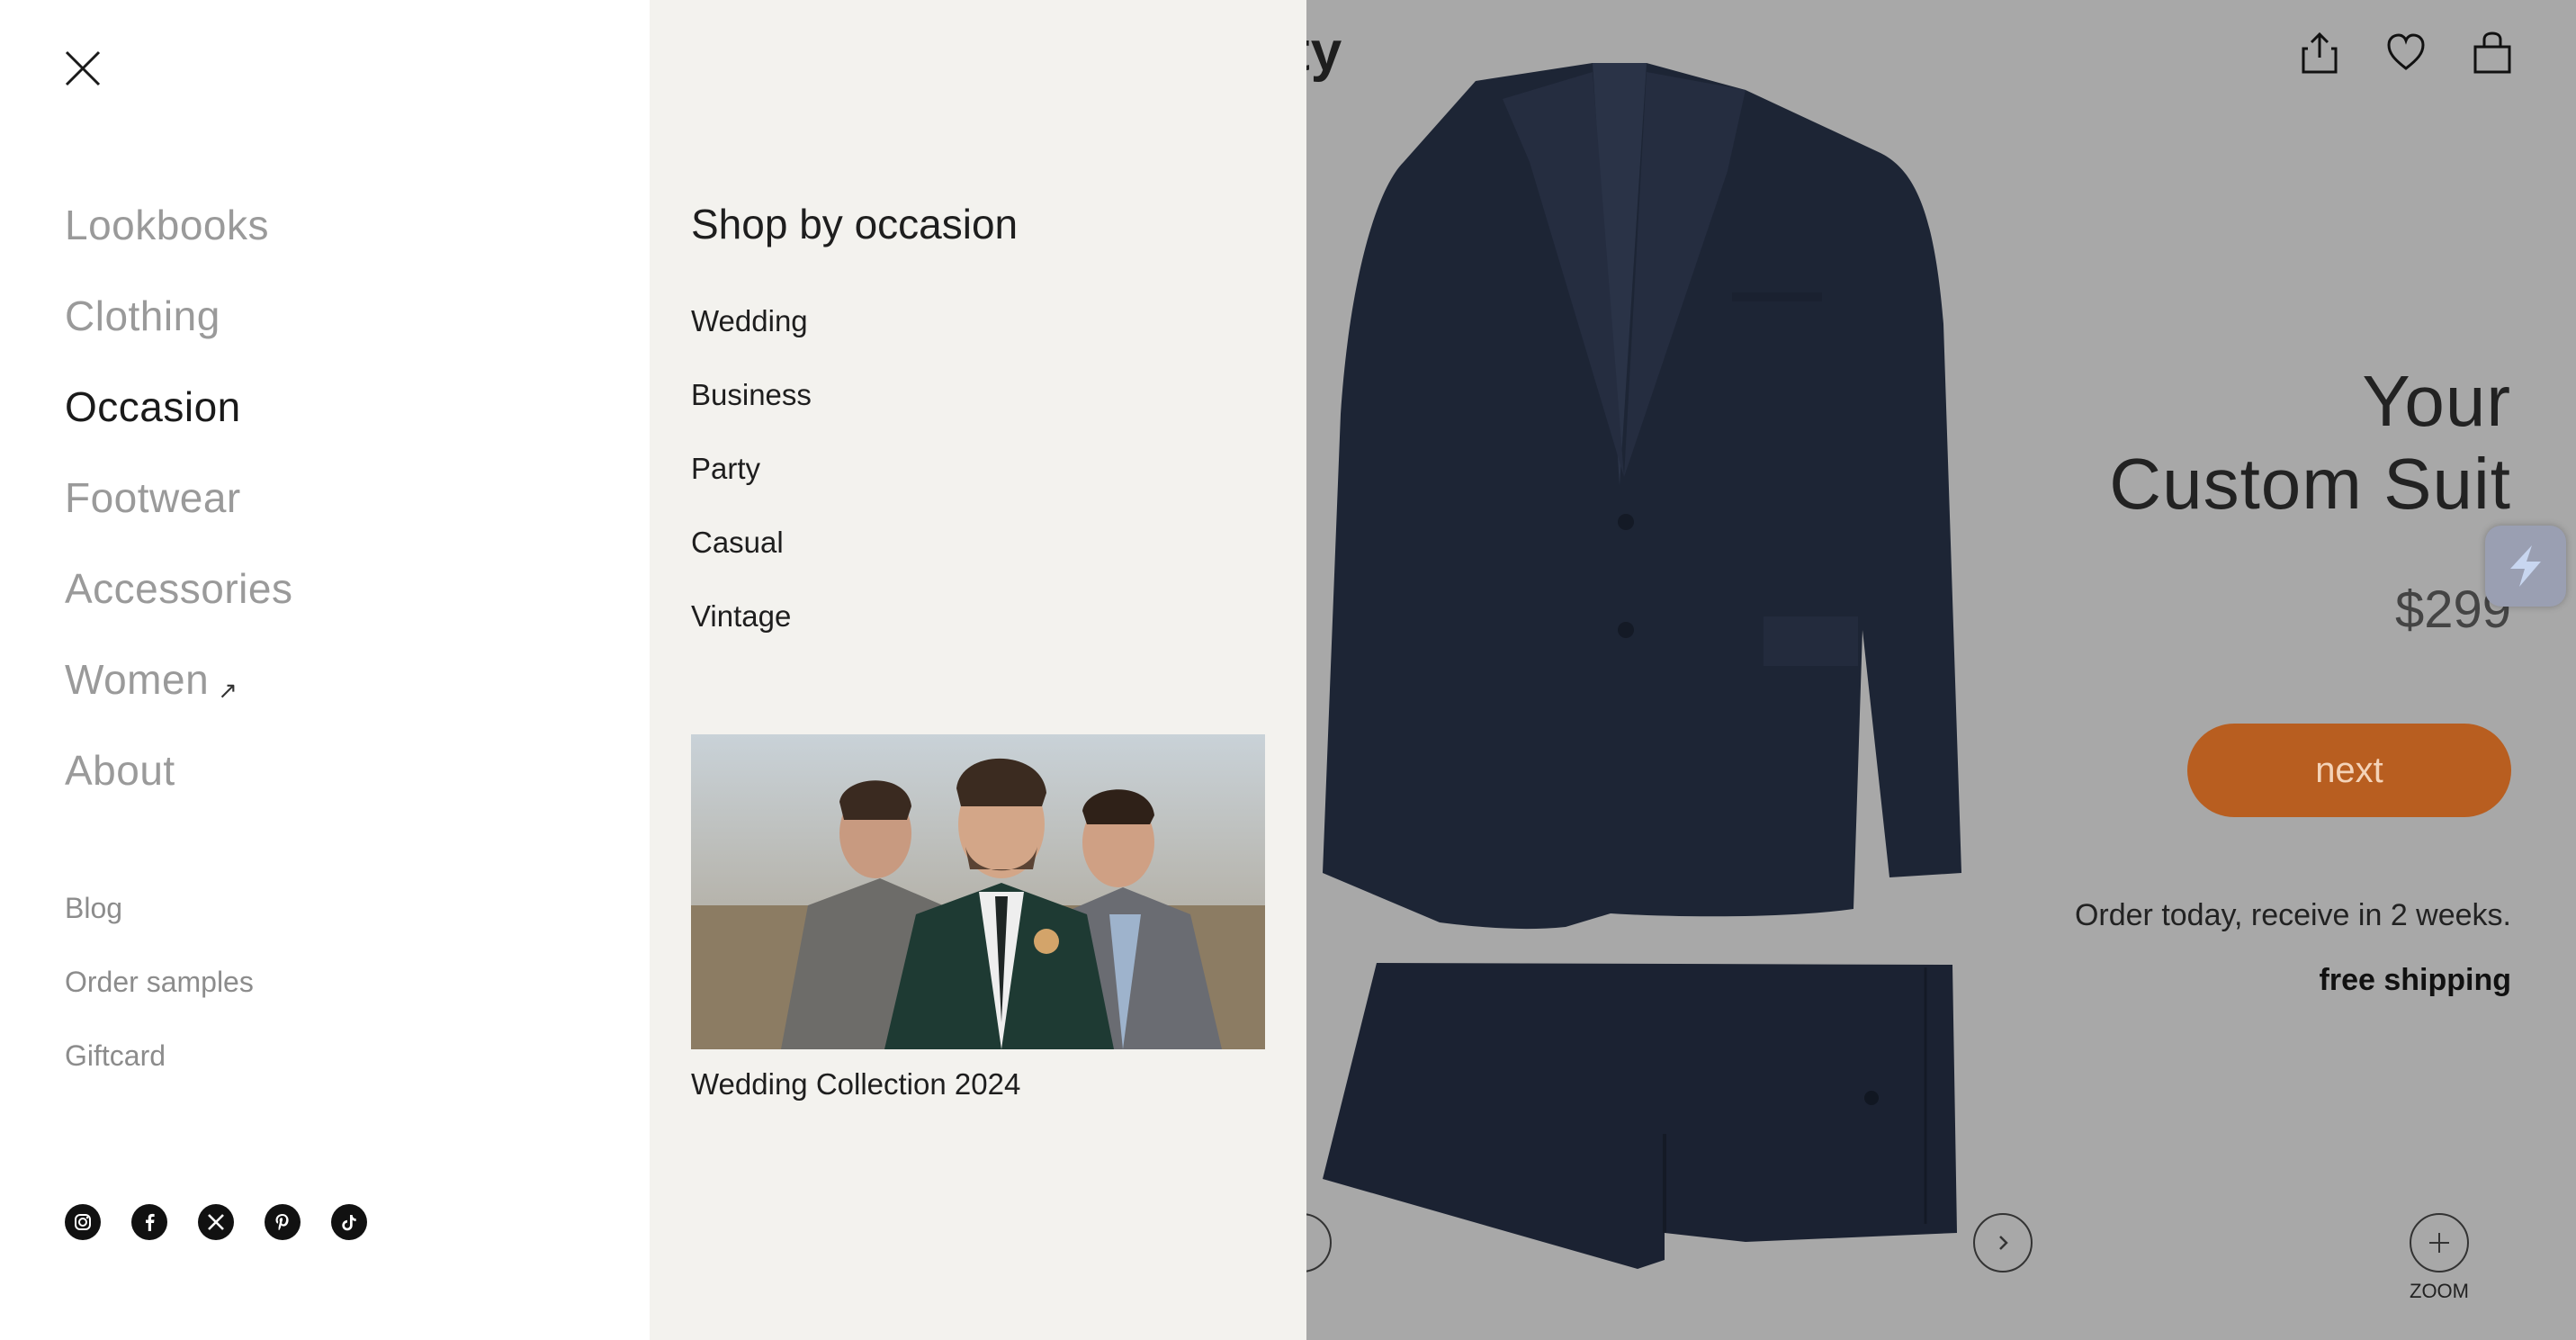  What do you see at coordinates (752, 633) in the screenshot?
I see `occasion-item-vintage: Vintage` at bounding box center [752, 633].